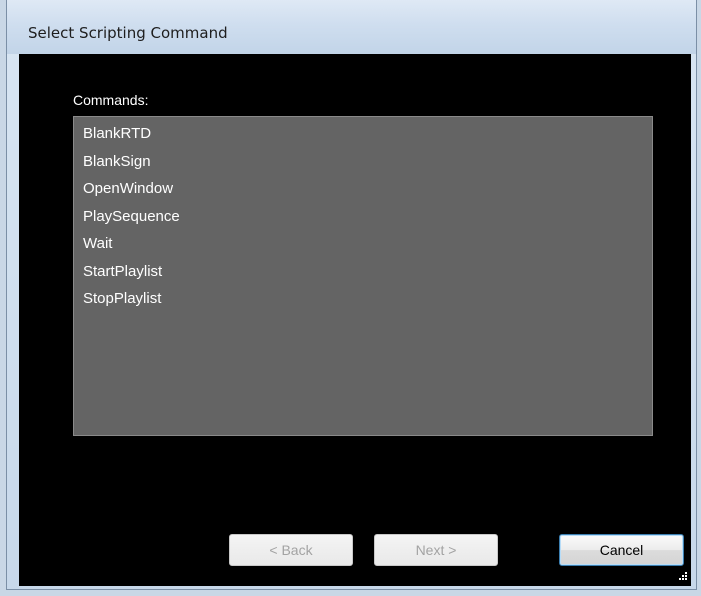  What do you see at coordinates (621, 550) in the screenshot?
I see `cancel-button: Cancel` at bounding box center [621, 550].